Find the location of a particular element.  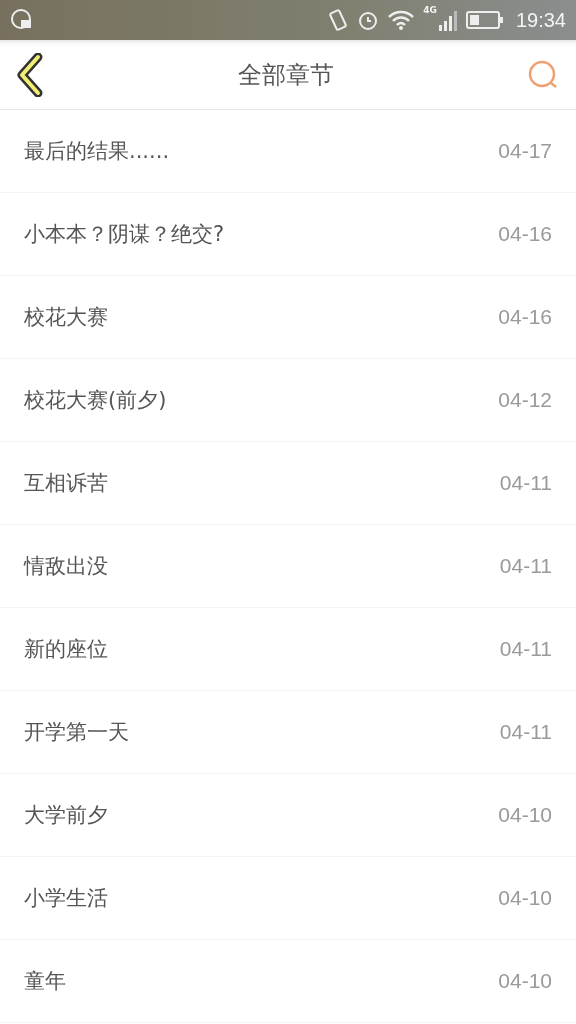

wifi-icon is located at coordinates (401, 20).